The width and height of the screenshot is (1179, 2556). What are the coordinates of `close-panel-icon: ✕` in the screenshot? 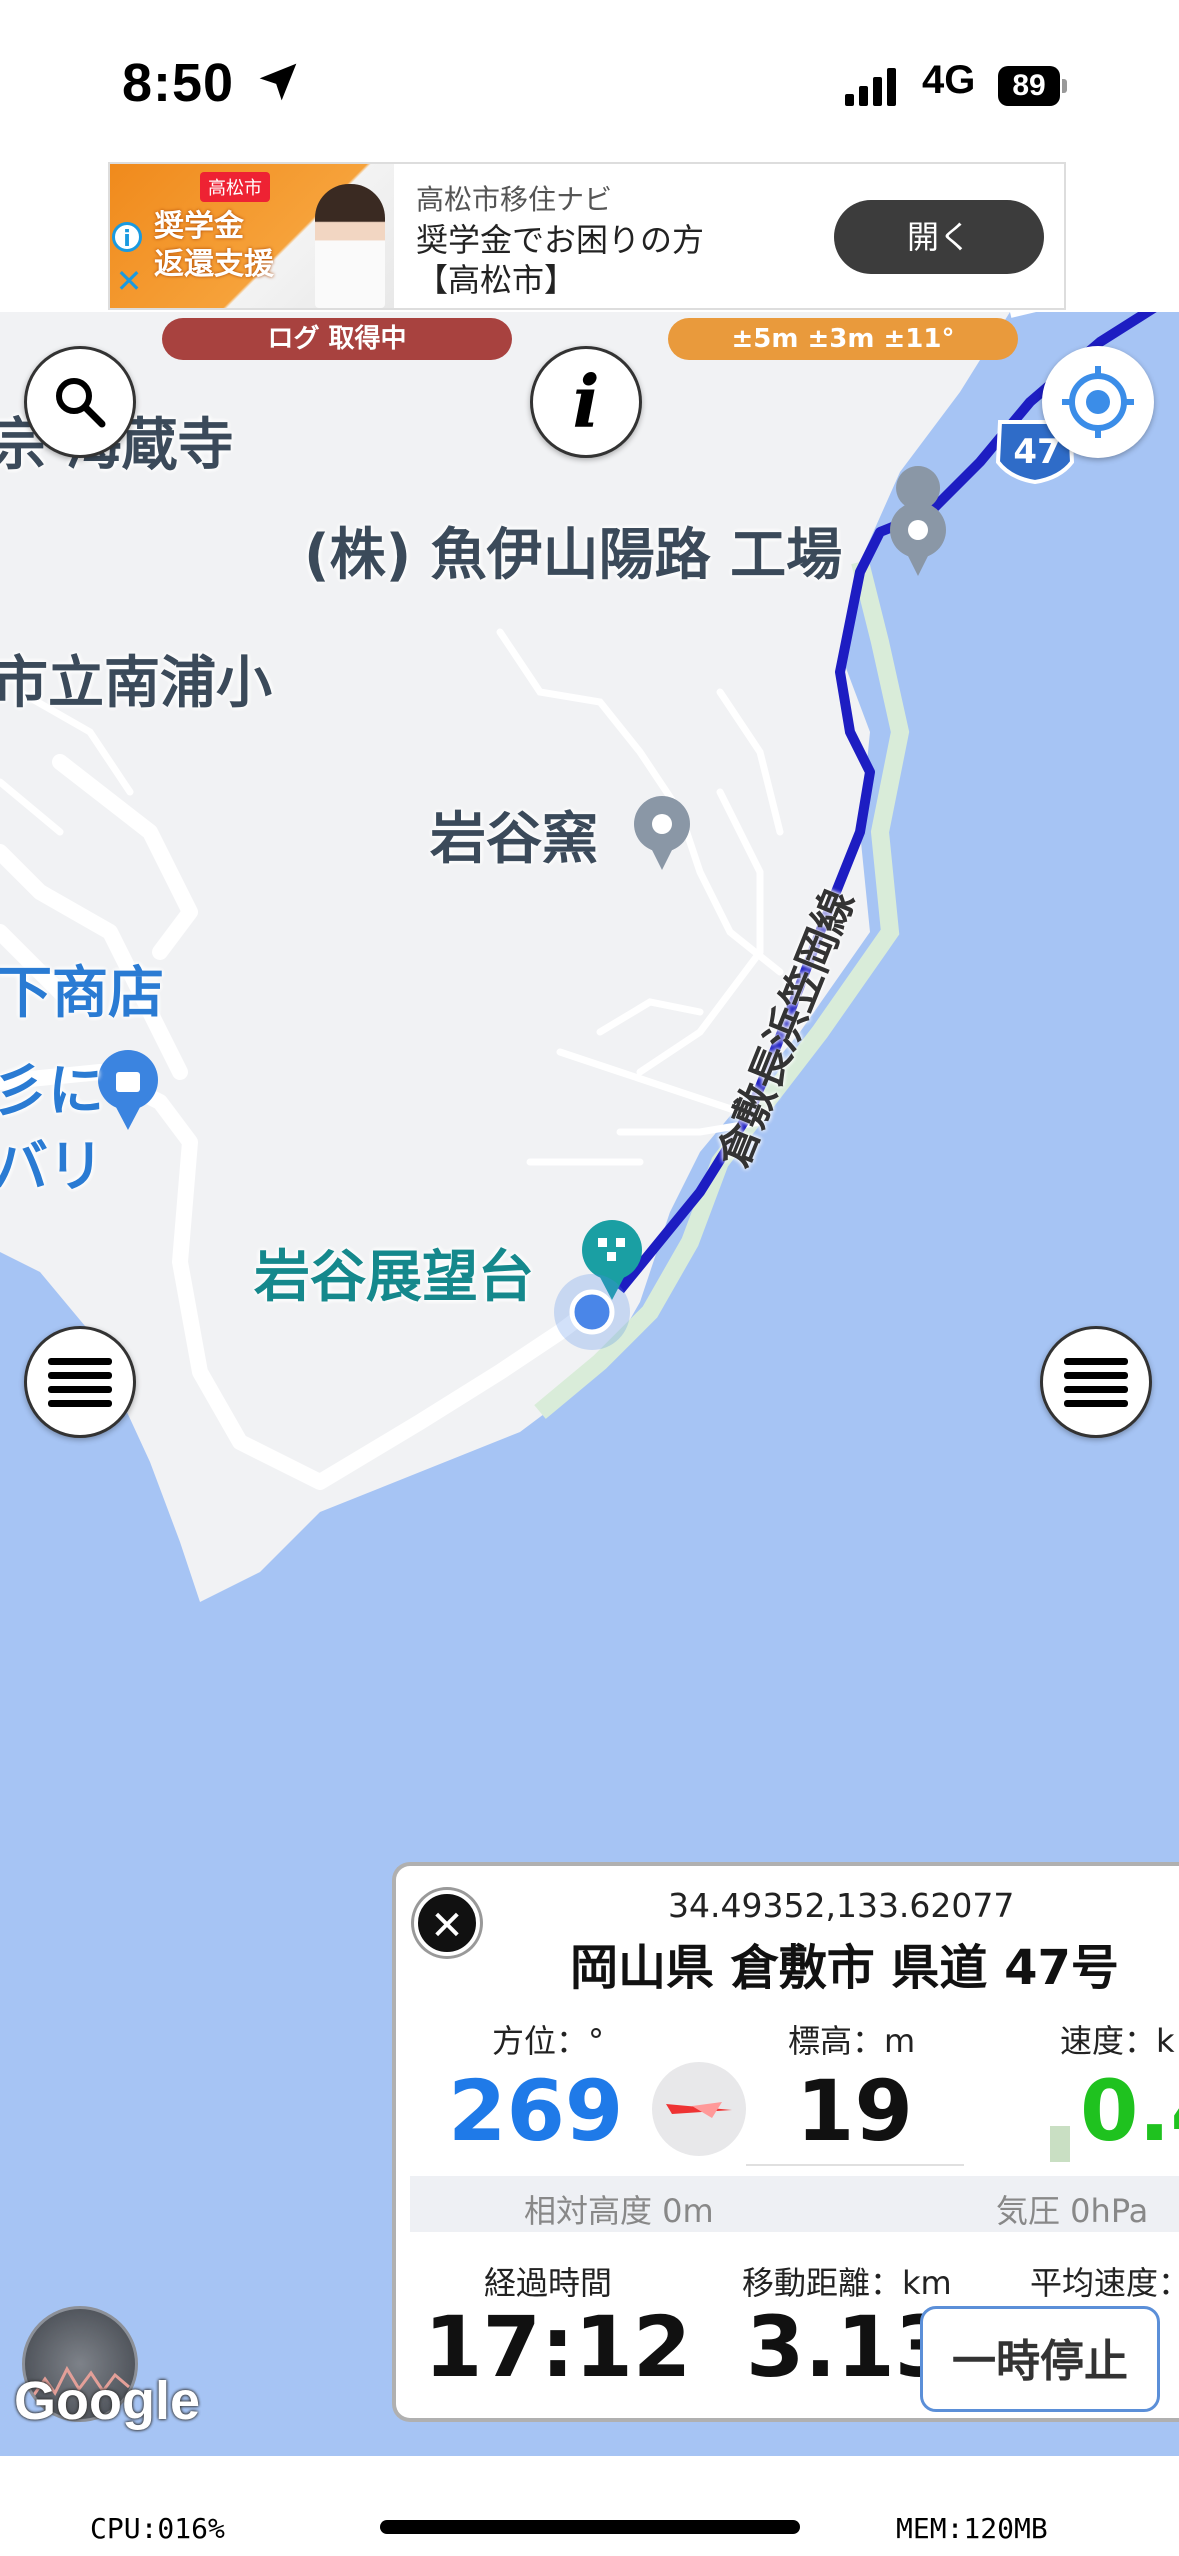 It's located at (447, 1923).